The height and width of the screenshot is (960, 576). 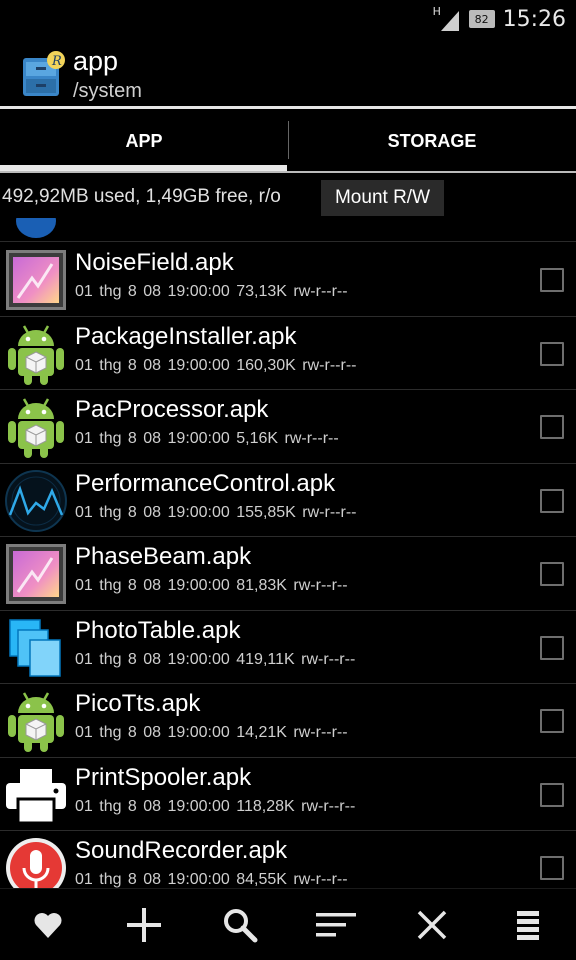 What do you see at coordinates (205, 483) in the screenshot?
I see `file-name: PerformanceControl.apk` at bounding box center [205, 483].